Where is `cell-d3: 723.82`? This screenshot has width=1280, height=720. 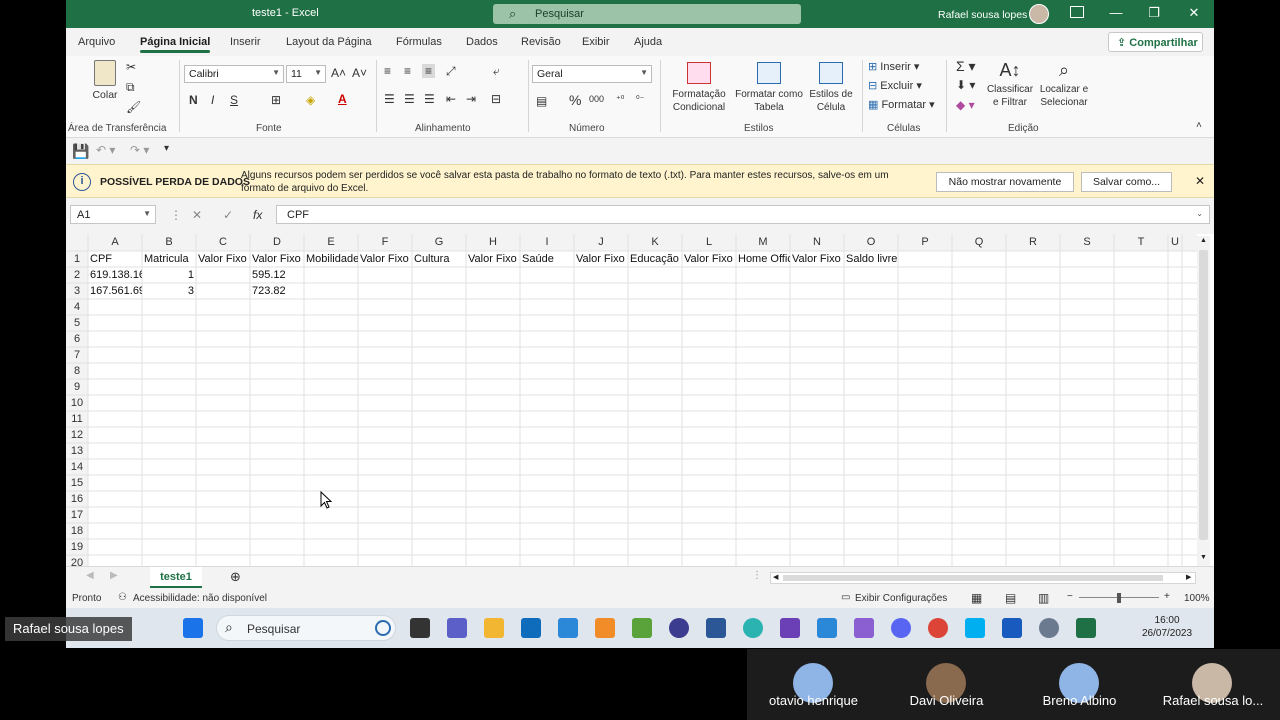
cell-d3: 723.82 is located at coordinates (277, 291).